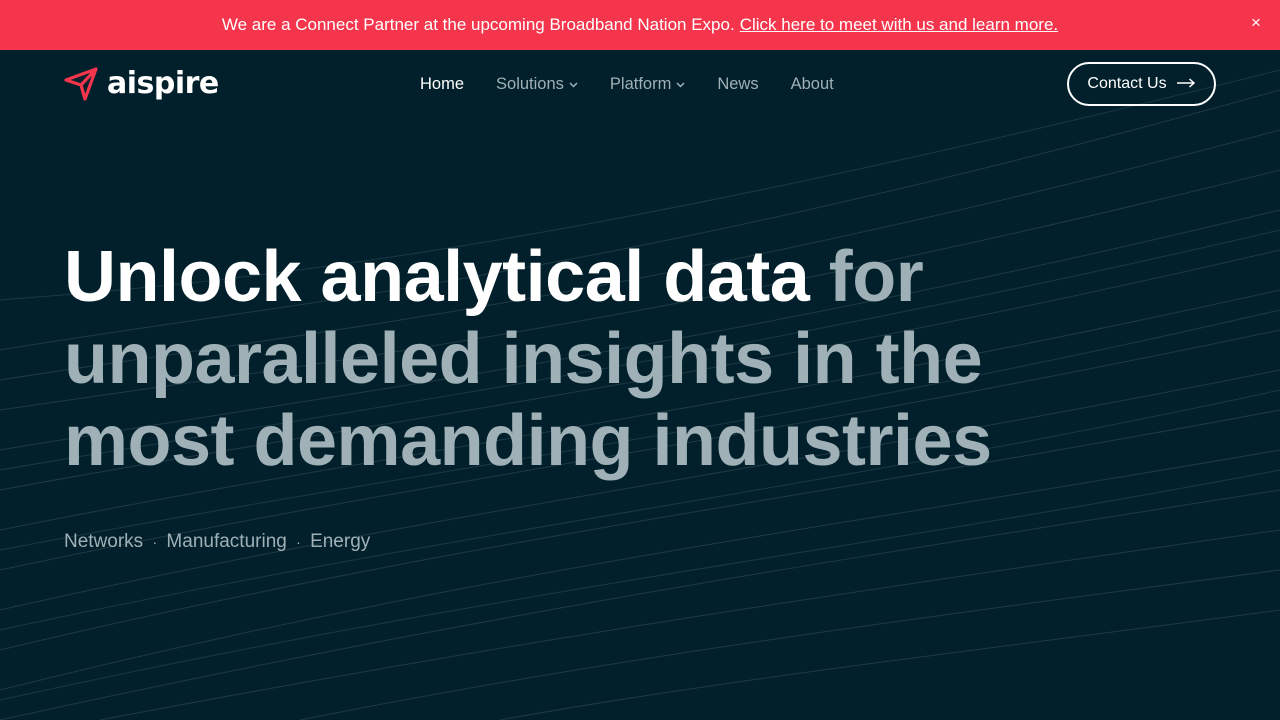  I want to click on nav-item-label: Home, so click(442, 83).